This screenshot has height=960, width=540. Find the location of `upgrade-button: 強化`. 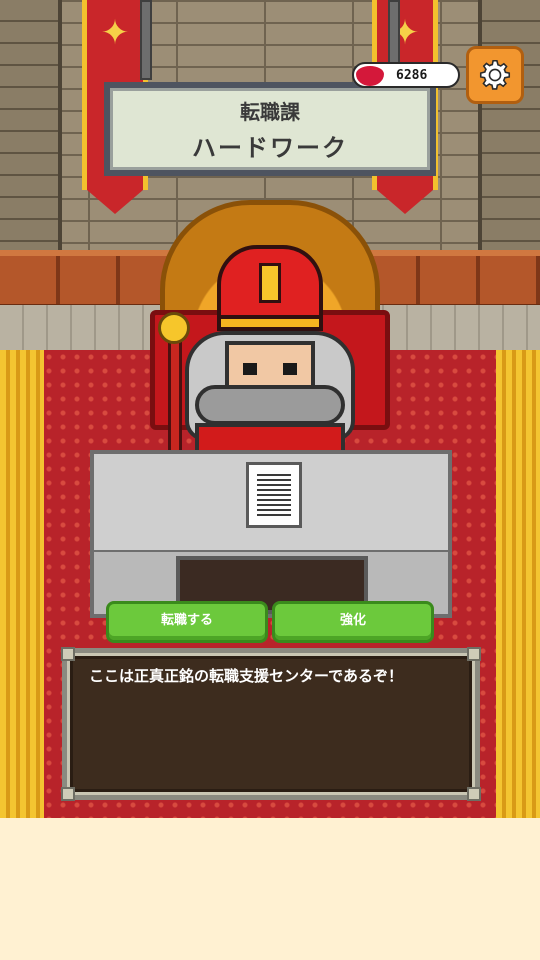

upgrade-button: 強化 is located at coordinates (353, 622).